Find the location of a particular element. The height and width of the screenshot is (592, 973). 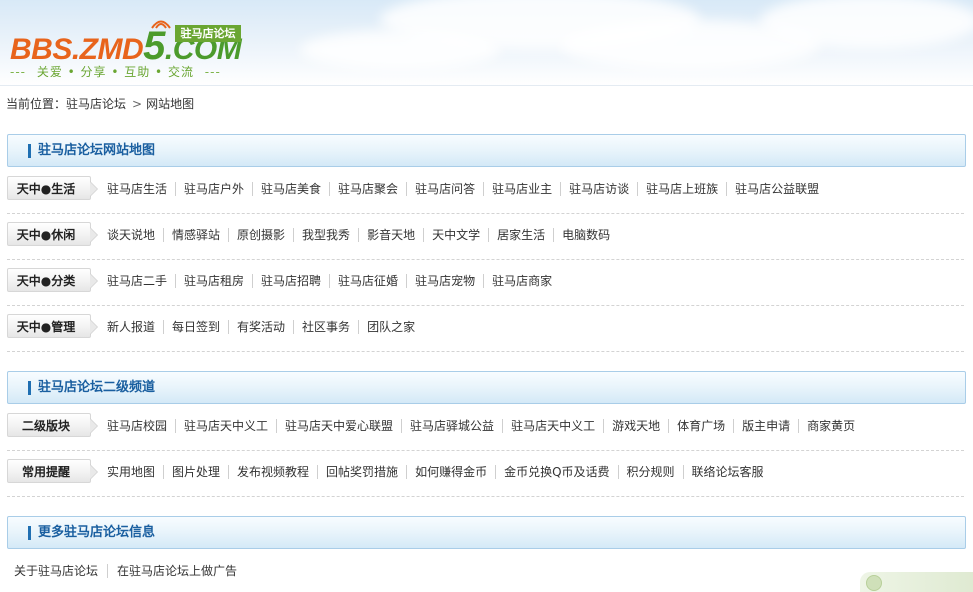

link-item: 驻马店天中爱心联盟 is located at coordinates (338, 426).